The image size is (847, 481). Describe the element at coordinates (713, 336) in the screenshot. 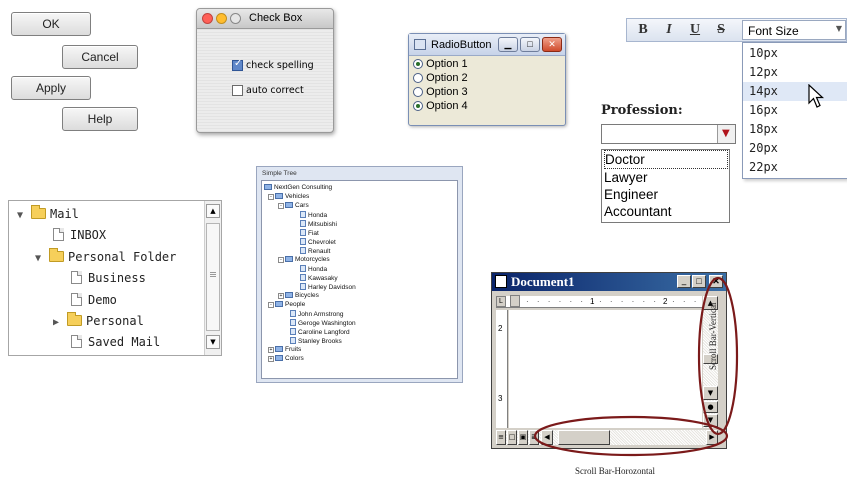

I see `vertical-scrollbar-annotation: Scroll Bar-Vertical` at that location.